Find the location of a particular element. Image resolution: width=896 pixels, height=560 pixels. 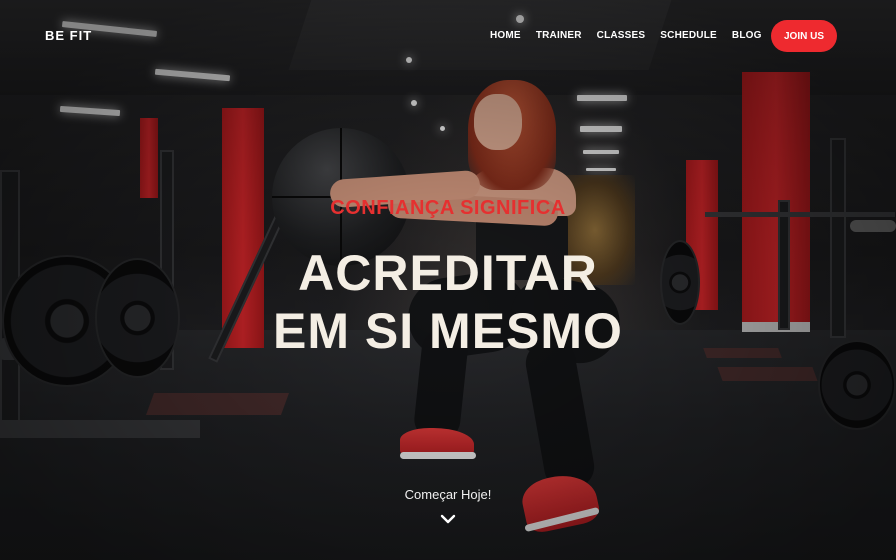

headline-line-1: ACREDITAR is located at coordinates (448, 273).